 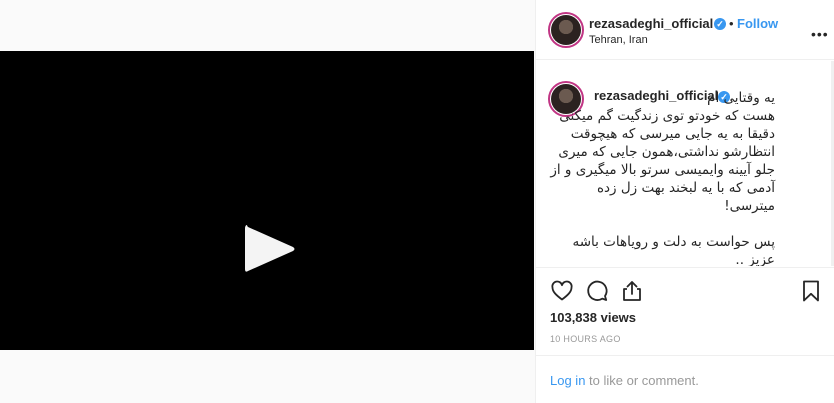 What do you see at coordinates (618, 40) in the screenshot?
I see `location-link: Tehran, Iran` at bounding box center [618, 40].